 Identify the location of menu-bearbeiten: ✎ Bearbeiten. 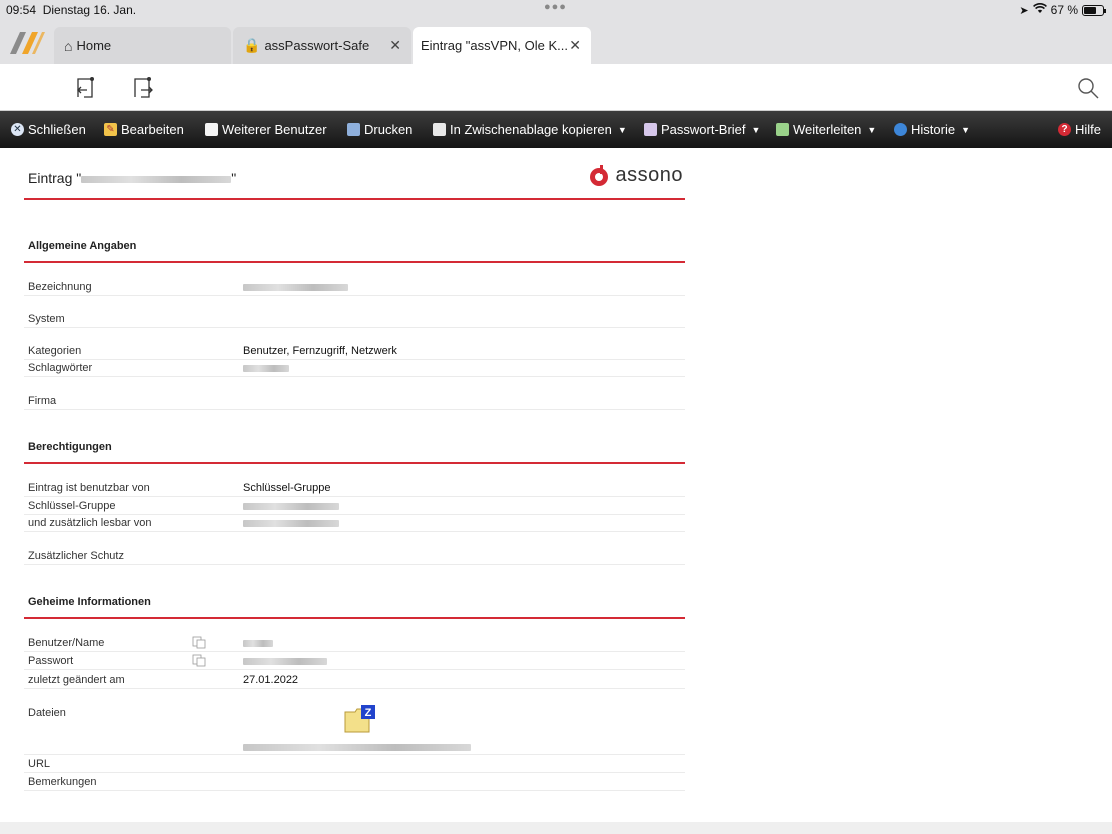
(144, 129).